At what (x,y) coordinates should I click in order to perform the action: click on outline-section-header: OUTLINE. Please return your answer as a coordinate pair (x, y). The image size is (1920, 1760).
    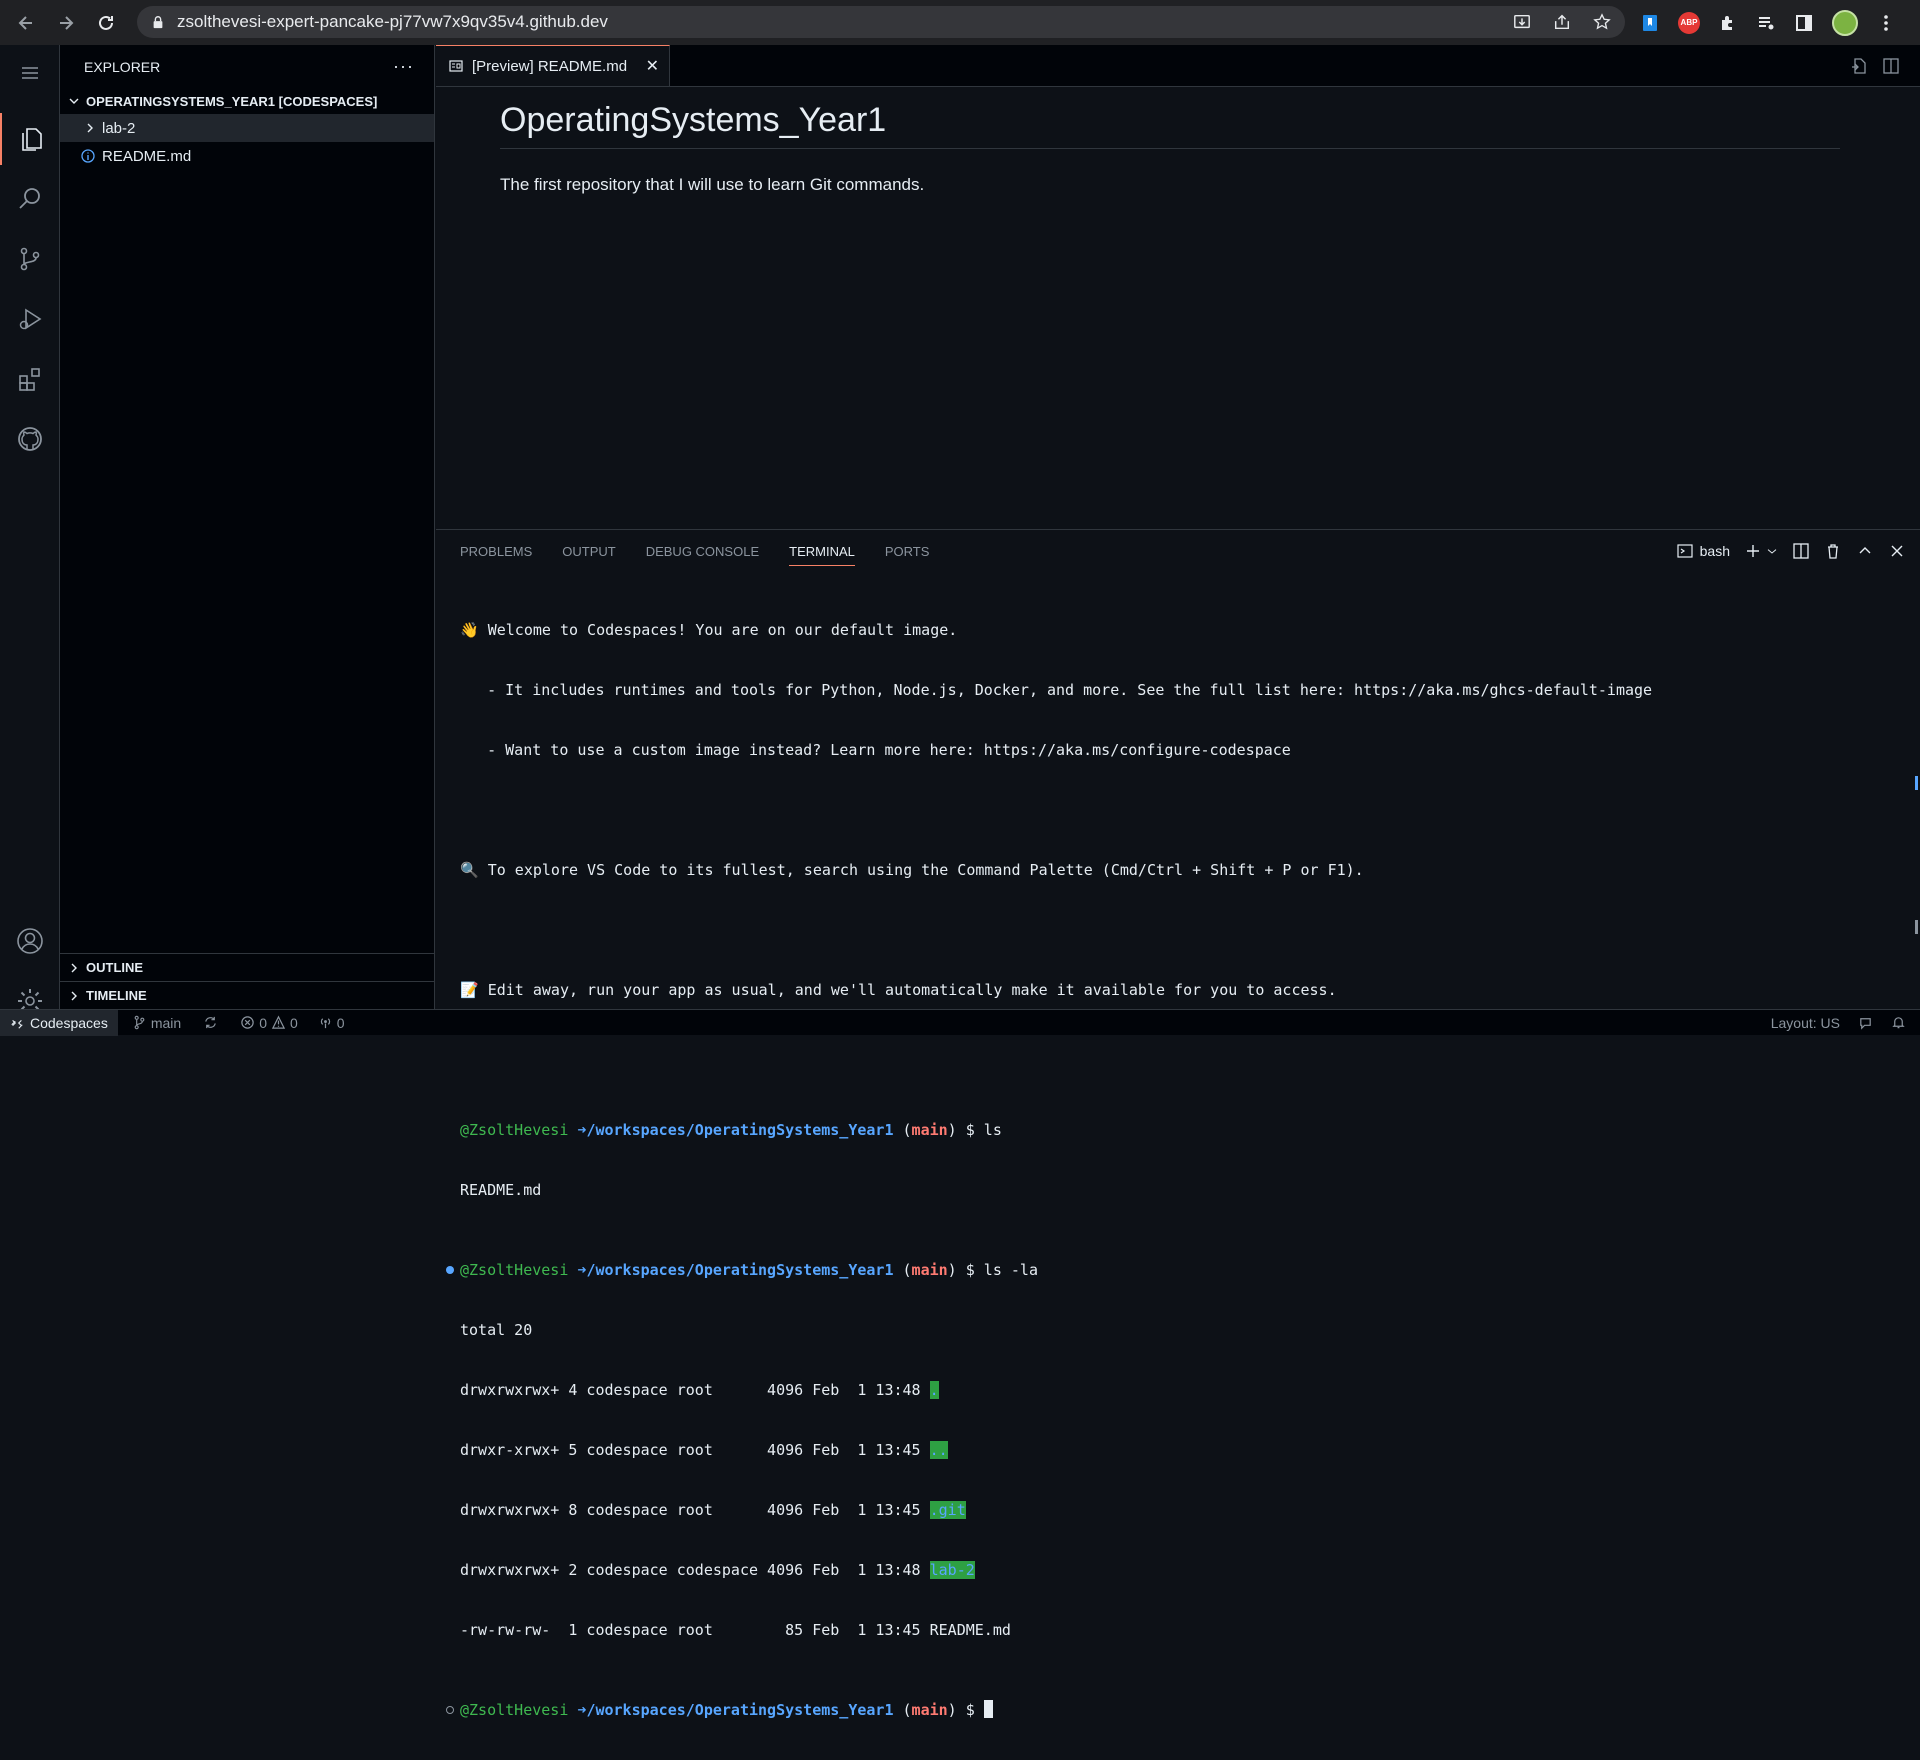
    Looking at the image, I should click on (247, 967).